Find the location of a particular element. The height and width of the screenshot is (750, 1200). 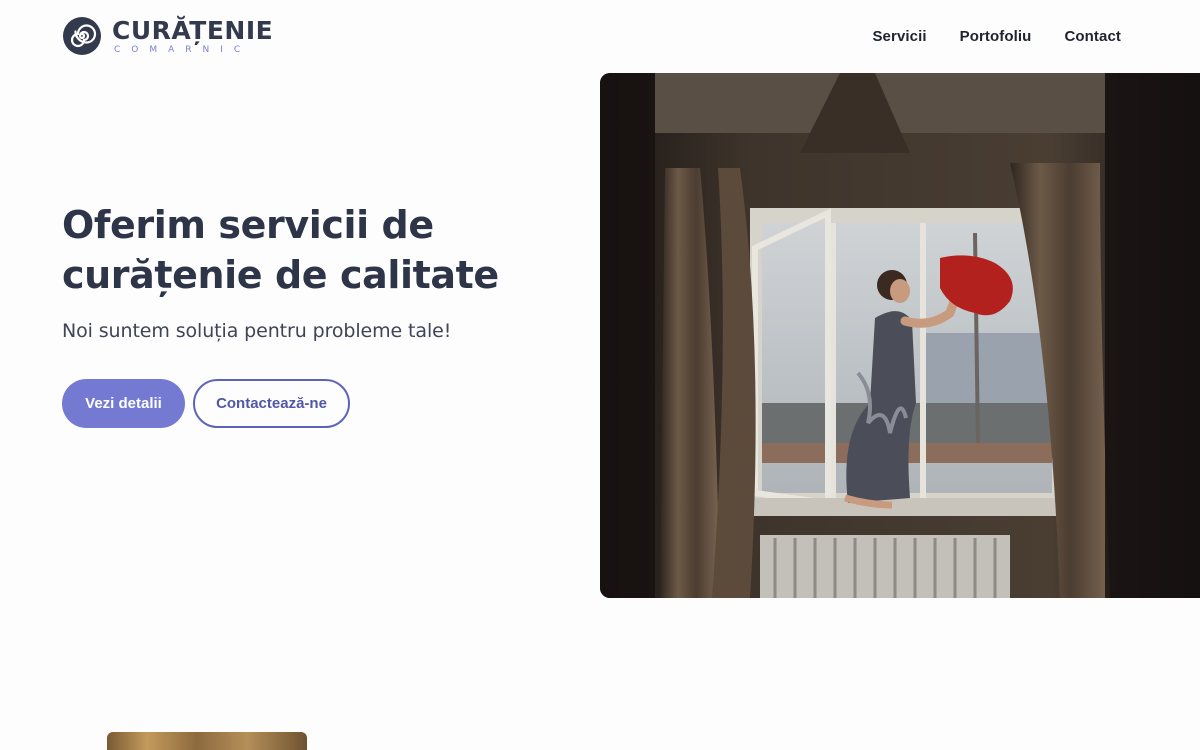

contact-button: Contactează-ne is located at coordinates (271, 403).